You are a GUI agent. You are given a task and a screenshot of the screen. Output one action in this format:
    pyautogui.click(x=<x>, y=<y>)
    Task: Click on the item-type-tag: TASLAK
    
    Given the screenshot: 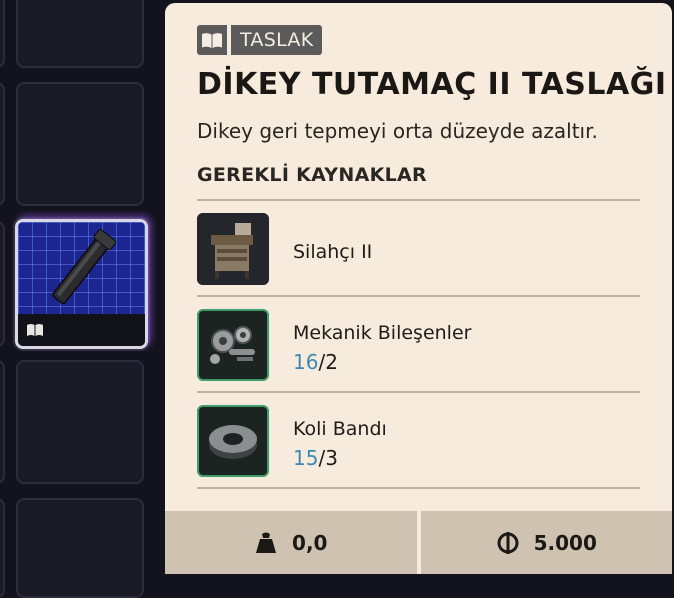 What is the action you would take?
    pyautogui.click(x=260, y=40)
    